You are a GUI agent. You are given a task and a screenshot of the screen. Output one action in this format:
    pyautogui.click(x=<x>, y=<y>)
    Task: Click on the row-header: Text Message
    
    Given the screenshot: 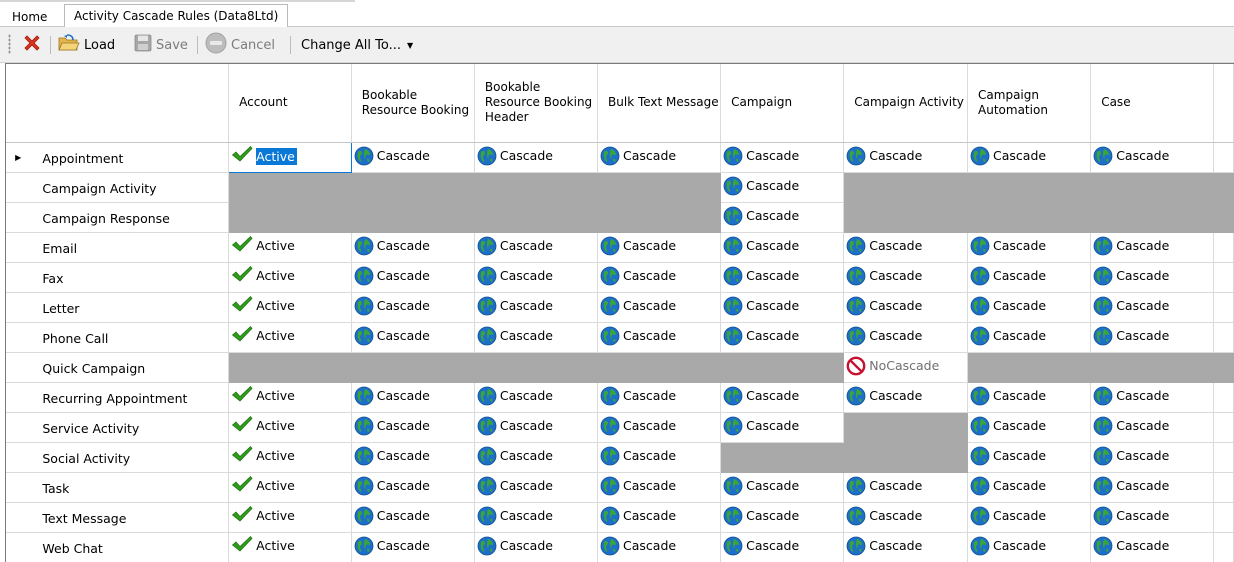 What is the action you would take?
    pyautogui.click(x=130, y=517)
    